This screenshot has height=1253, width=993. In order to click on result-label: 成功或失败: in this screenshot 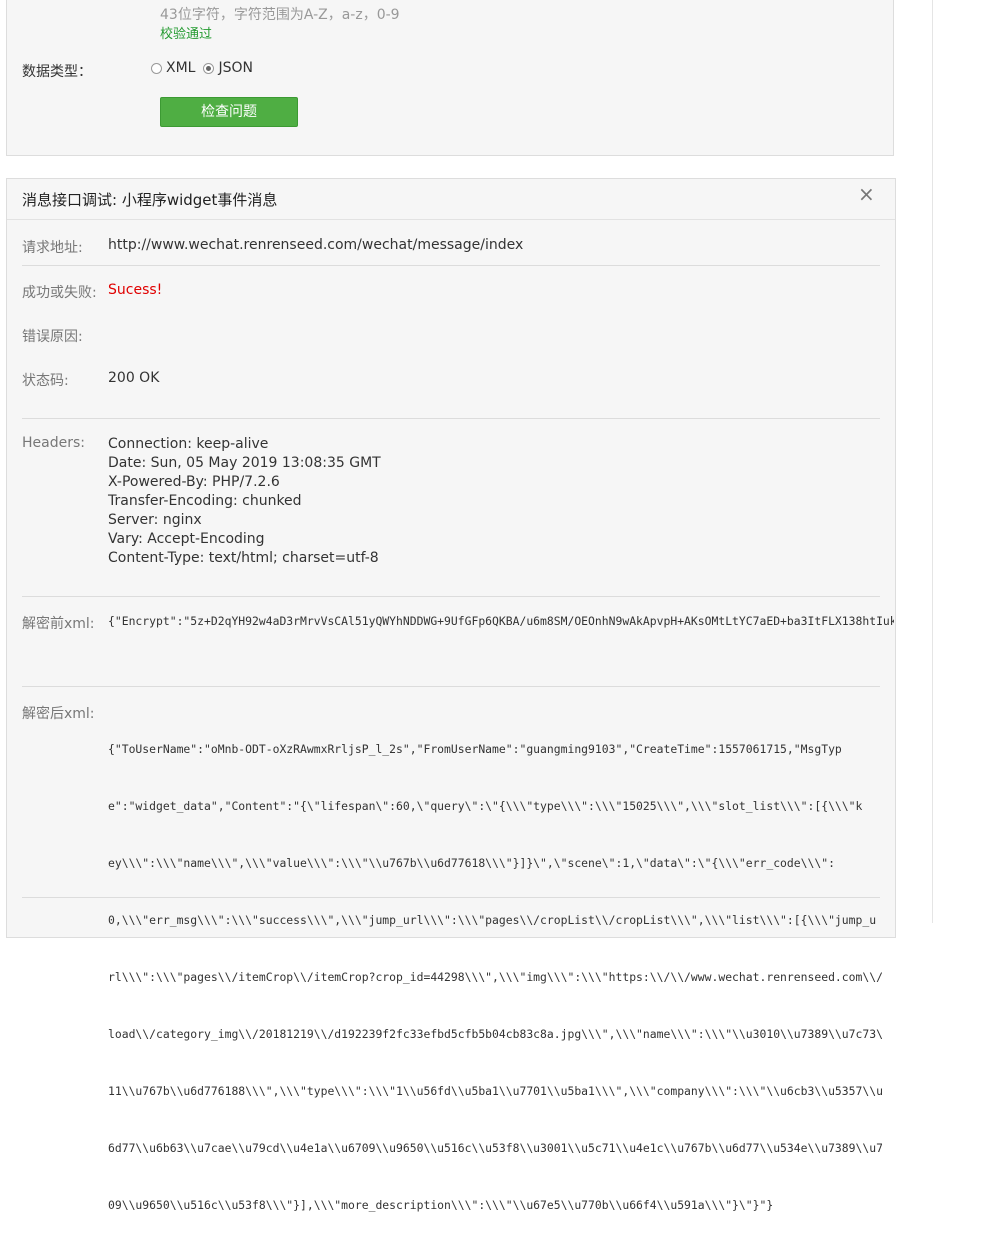, I will do `click(59, 293)`.